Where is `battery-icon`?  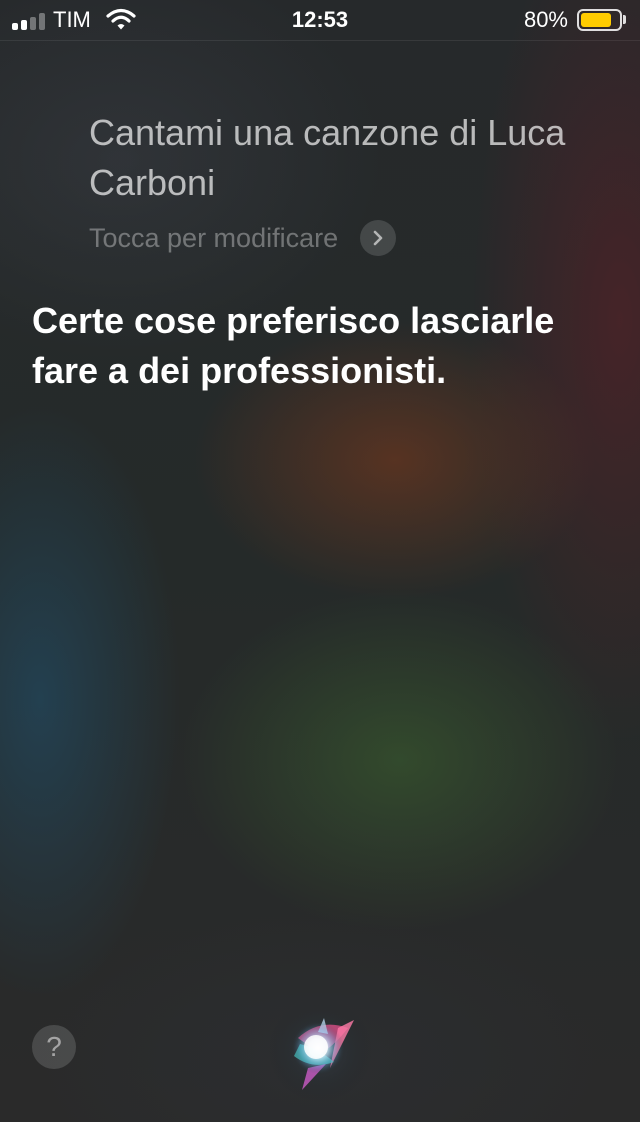 battery-icon is located at coordinates (599, 20).